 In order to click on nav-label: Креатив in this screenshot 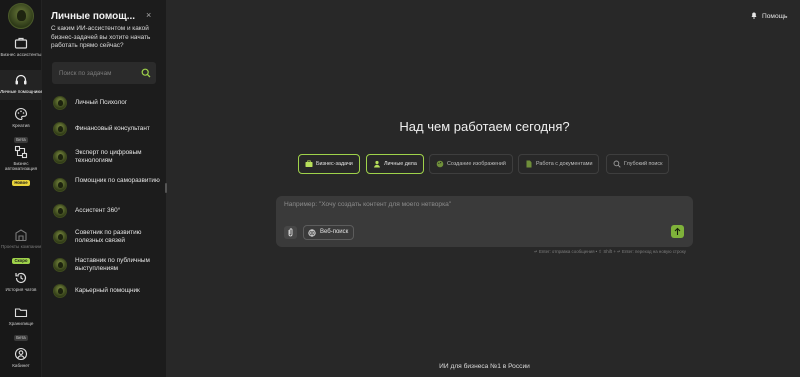, I will do `click(21, 125)`.